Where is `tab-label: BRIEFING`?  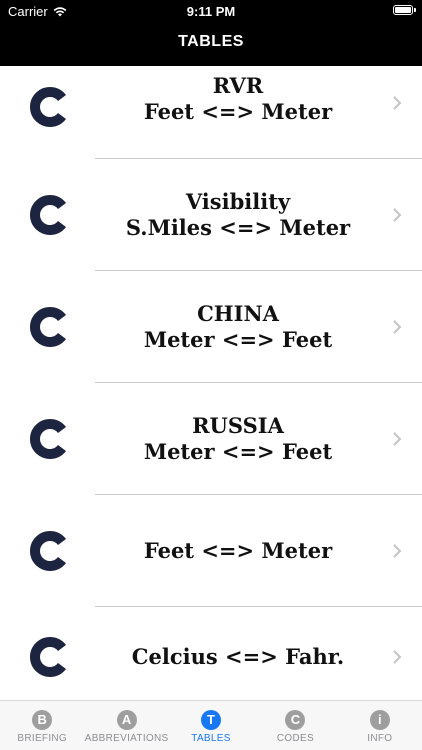
tab-label: BRIEFING is located at coordinates (42, 738).